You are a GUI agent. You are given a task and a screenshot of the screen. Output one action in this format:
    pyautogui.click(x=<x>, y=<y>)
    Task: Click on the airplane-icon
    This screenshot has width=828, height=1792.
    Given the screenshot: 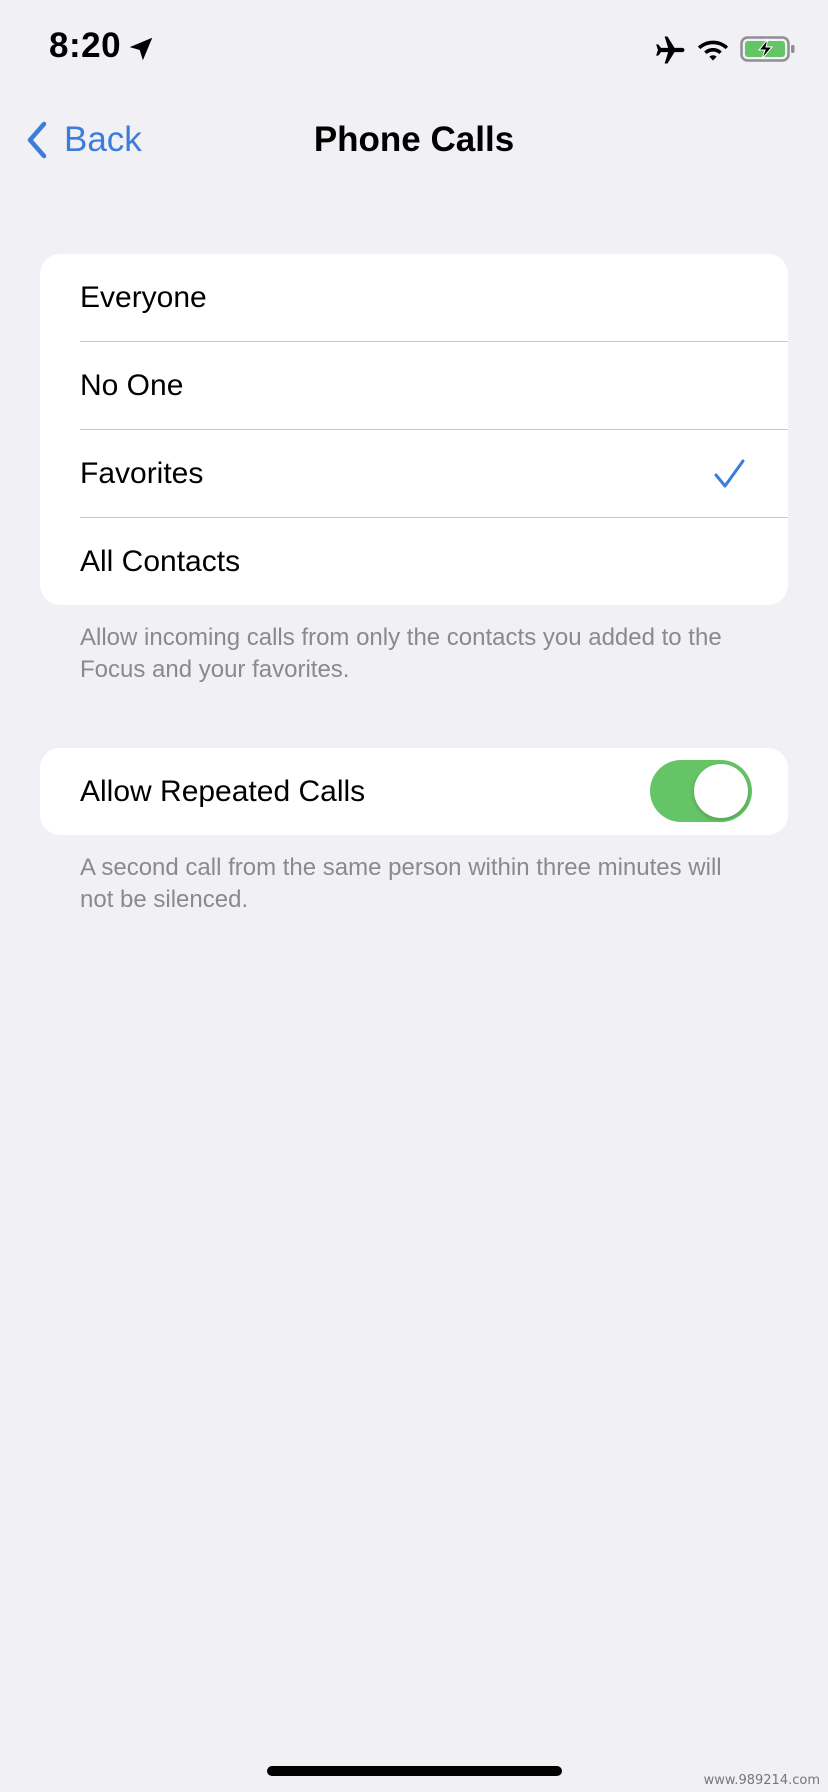 What is the action you would take?
    pyautogui.click(x=670, y=50)
    